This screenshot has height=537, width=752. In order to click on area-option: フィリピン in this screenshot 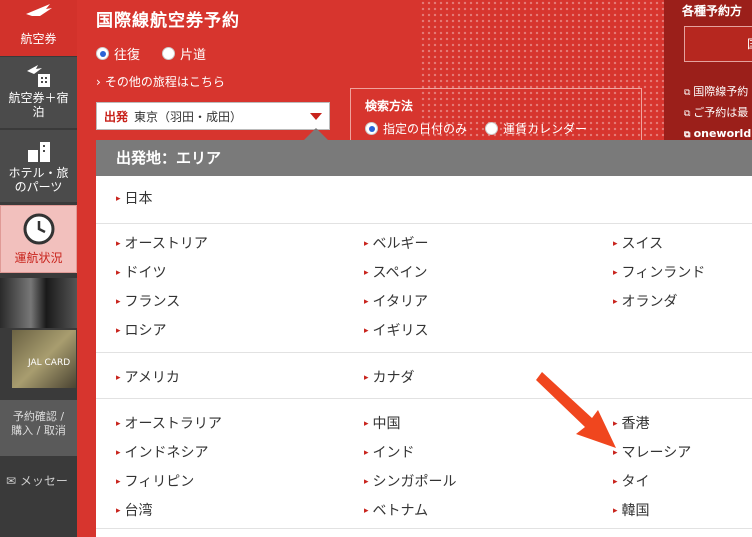, I will do `click(155, 481)`.